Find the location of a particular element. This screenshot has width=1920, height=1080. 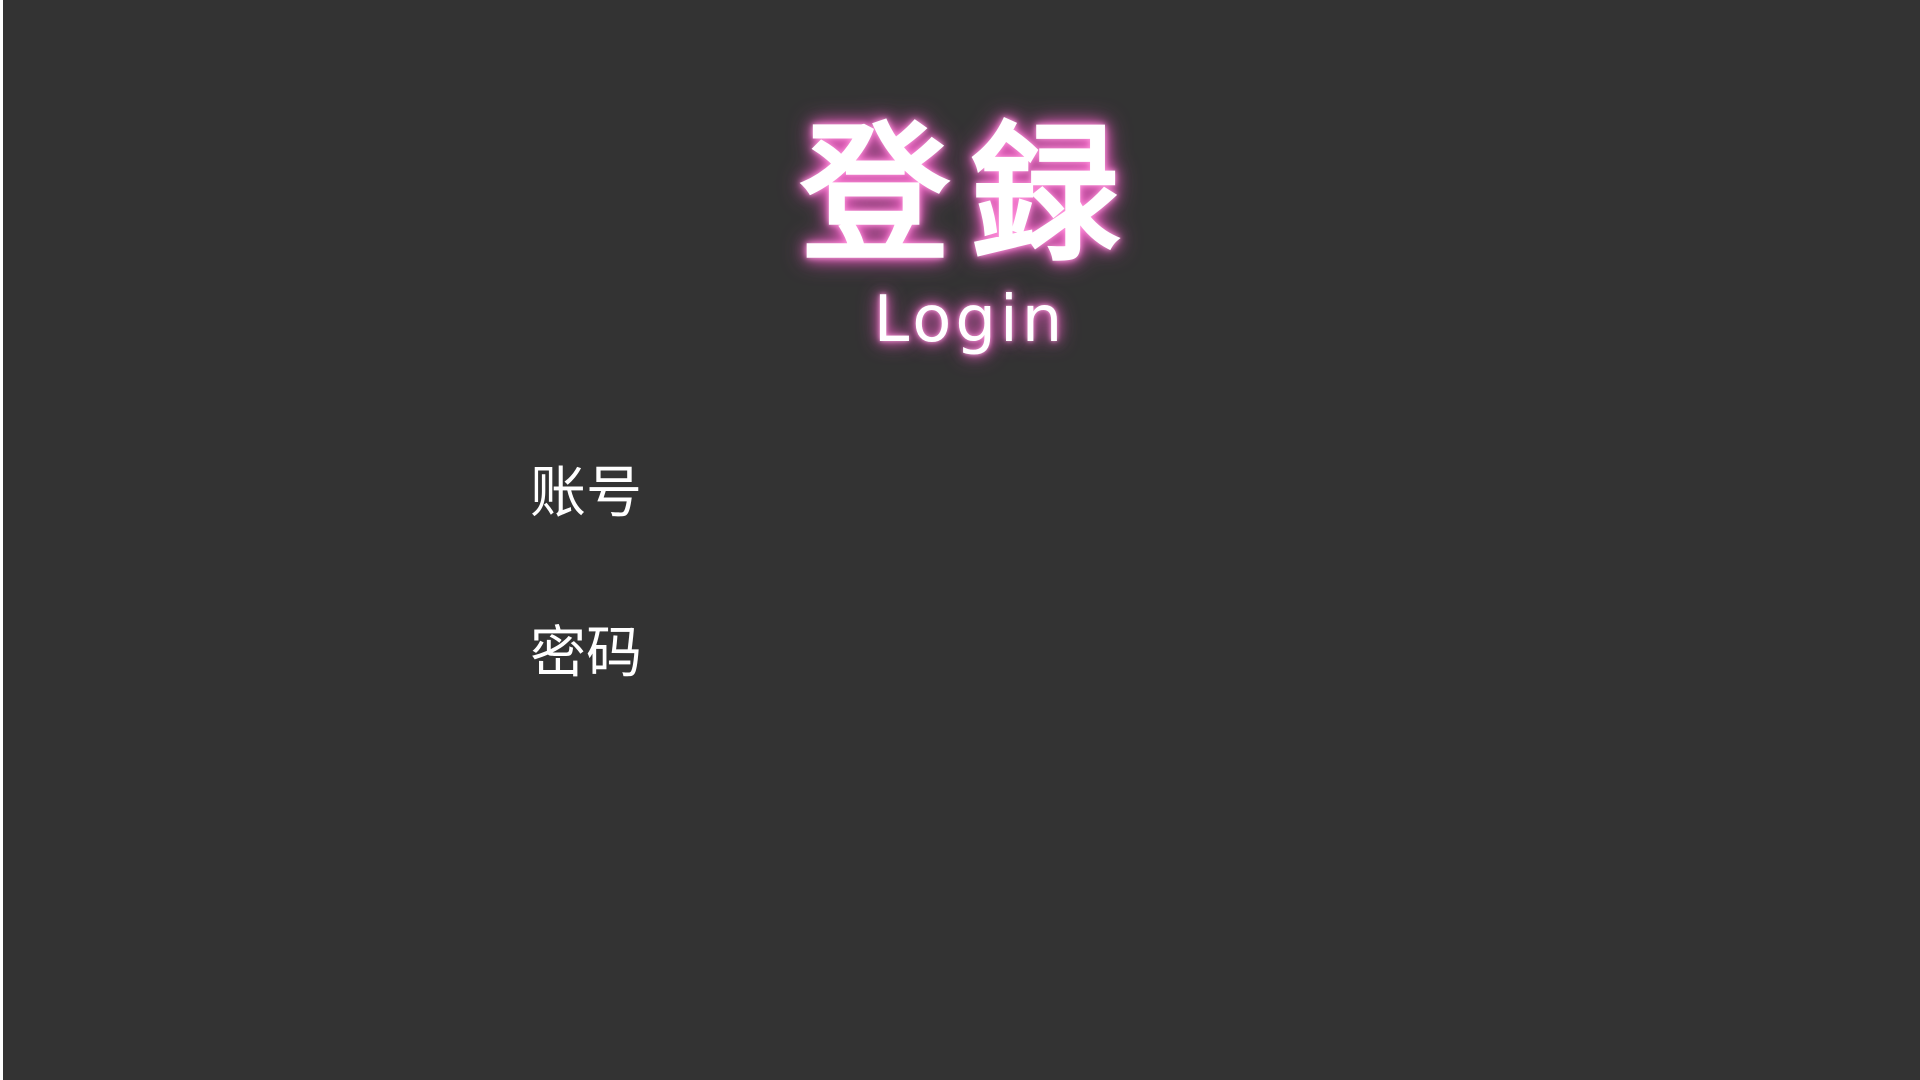

login-title-english: Login is located at coordinates (970, 320).